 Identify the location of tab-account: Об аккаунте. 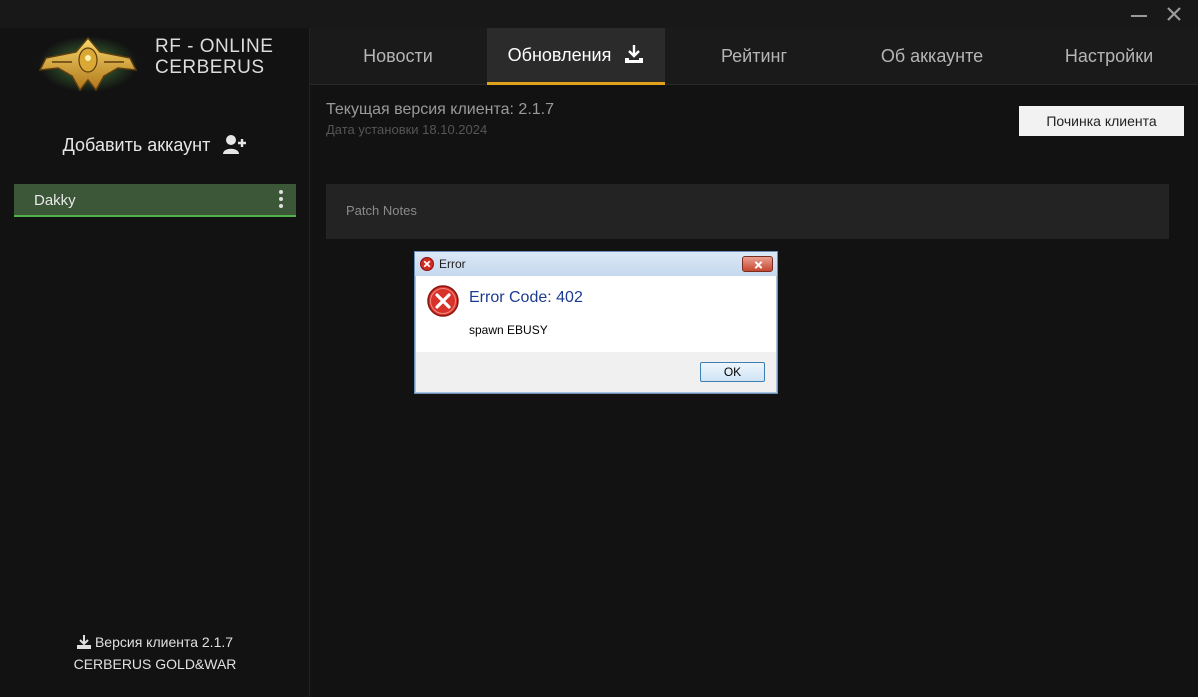
(932, 56).